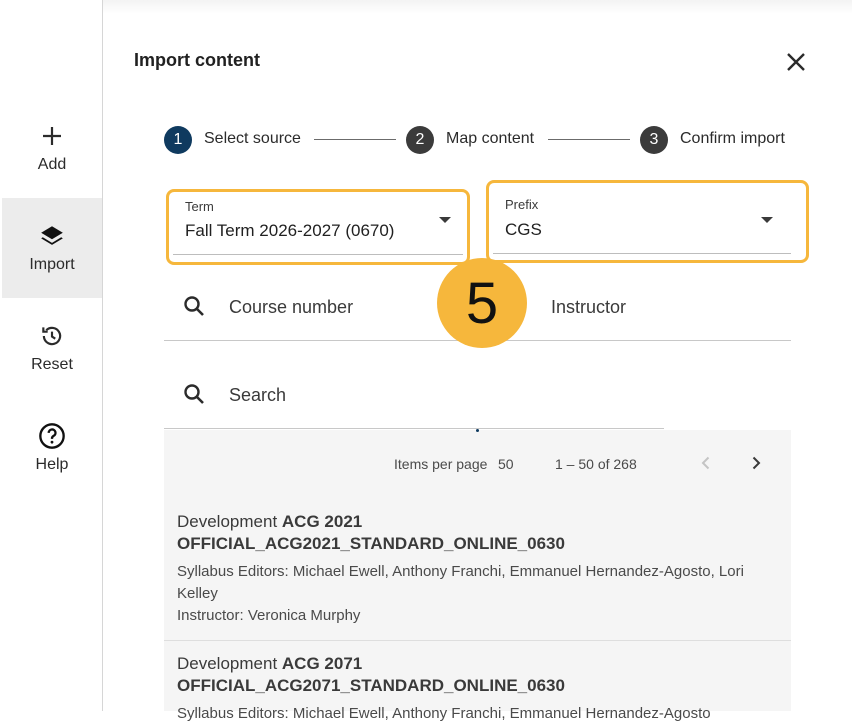 The image size is (852, 725). I want to click on sidebar: Add Import Reset Help, so click(51, 355).